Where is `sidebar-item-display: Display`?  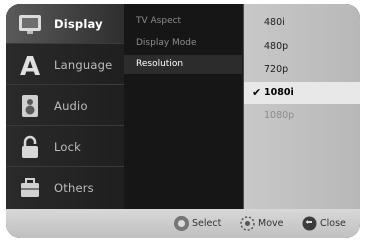 sidebar-item-display: Display is located at coordinates (65, 24).